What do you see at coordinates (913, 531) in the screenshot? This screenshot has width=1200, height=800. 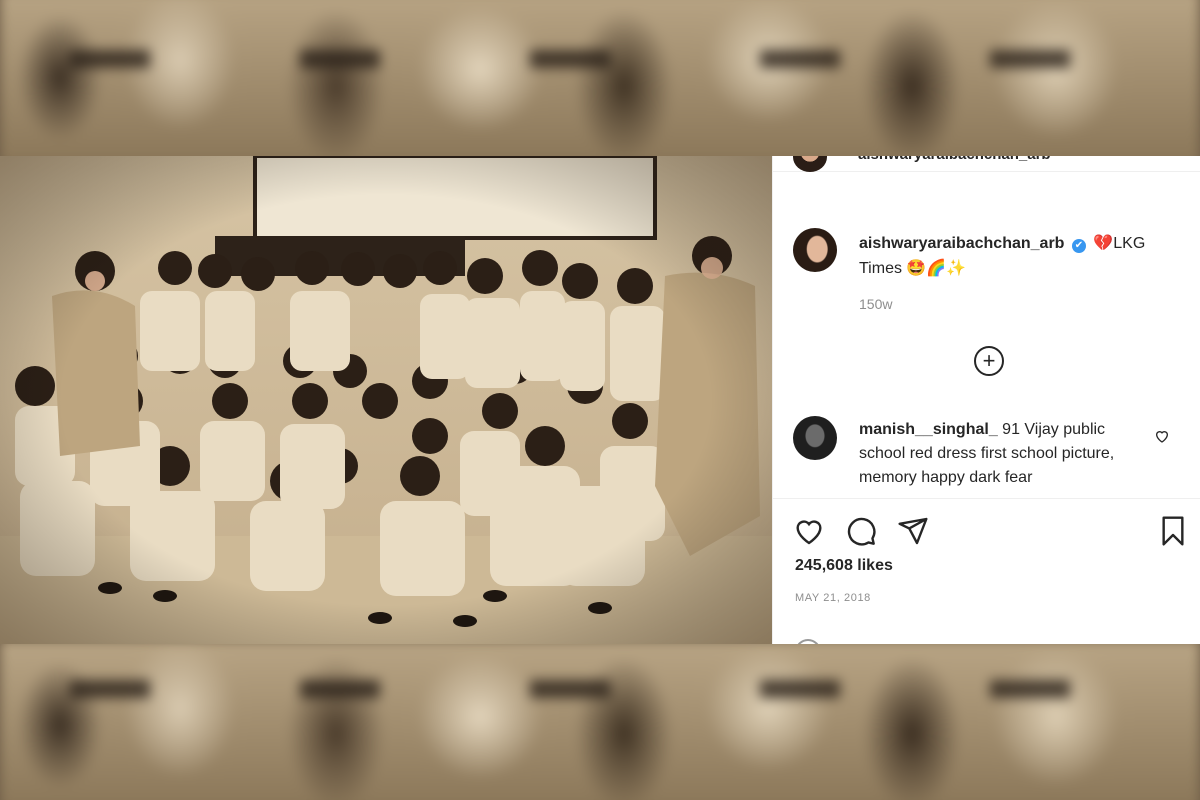 I see `share-icon` at bounding box center [913, 531].